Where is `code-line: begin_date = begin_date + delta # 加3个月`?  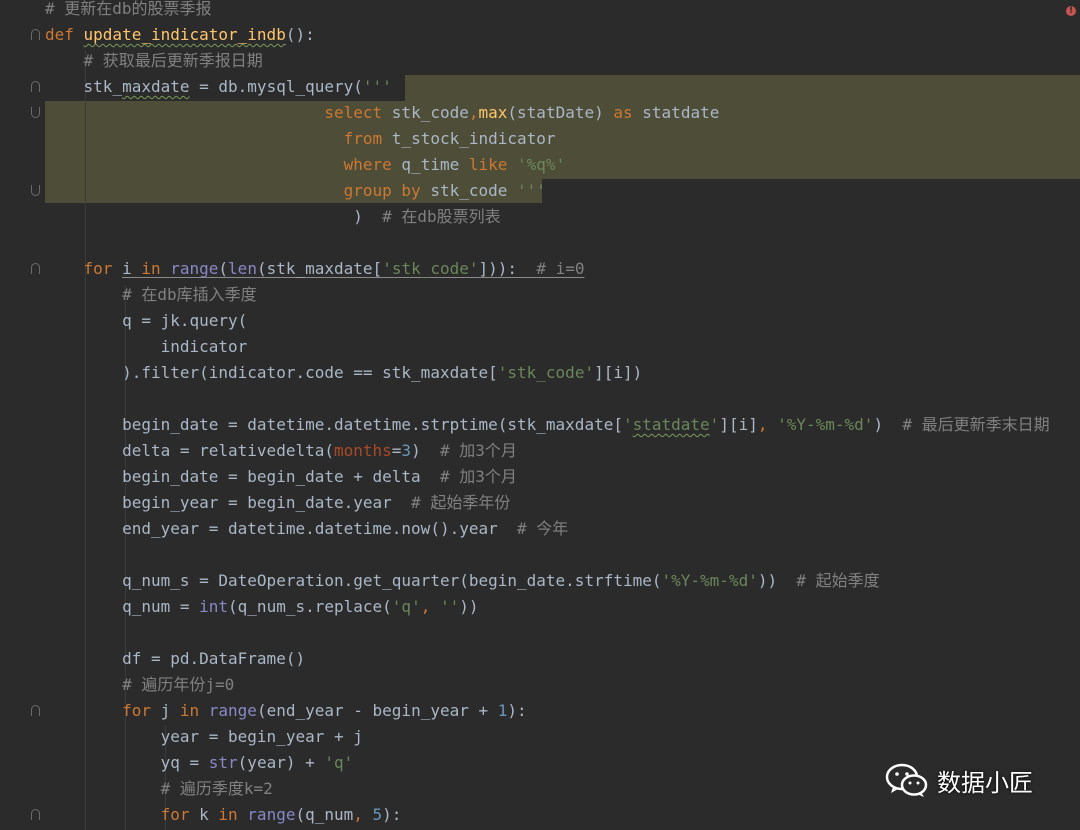 code-line: begin_date = begin_date + delta # 加3个月 is located at coordinates (540, 477).